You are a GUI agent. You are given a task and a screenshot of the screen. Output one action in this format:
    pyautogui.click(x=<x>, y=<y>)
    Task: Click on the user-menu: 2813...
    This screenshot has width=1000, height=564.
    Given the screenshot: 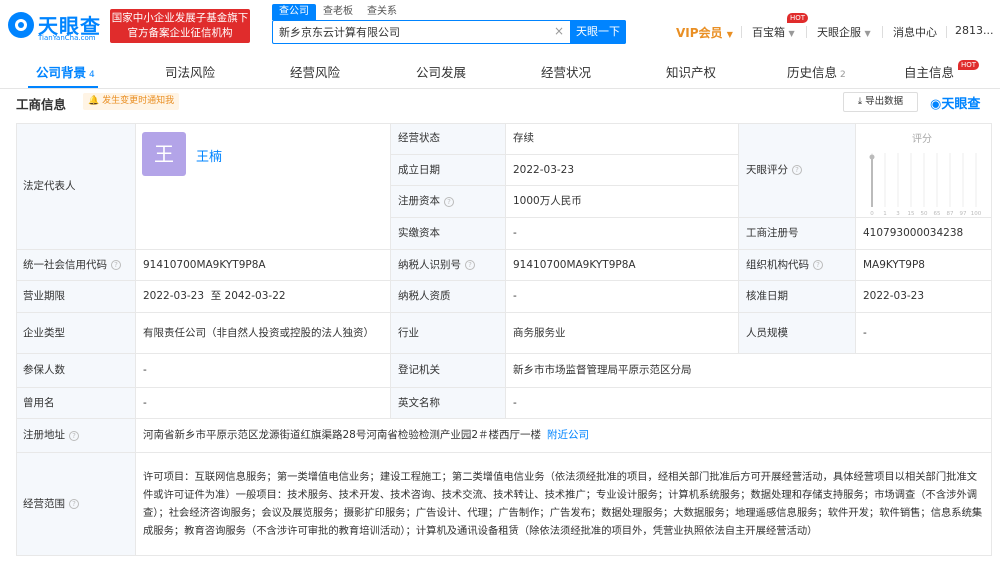 What is the action you would take?
    pyautogui.click(x=974, y=32)
    